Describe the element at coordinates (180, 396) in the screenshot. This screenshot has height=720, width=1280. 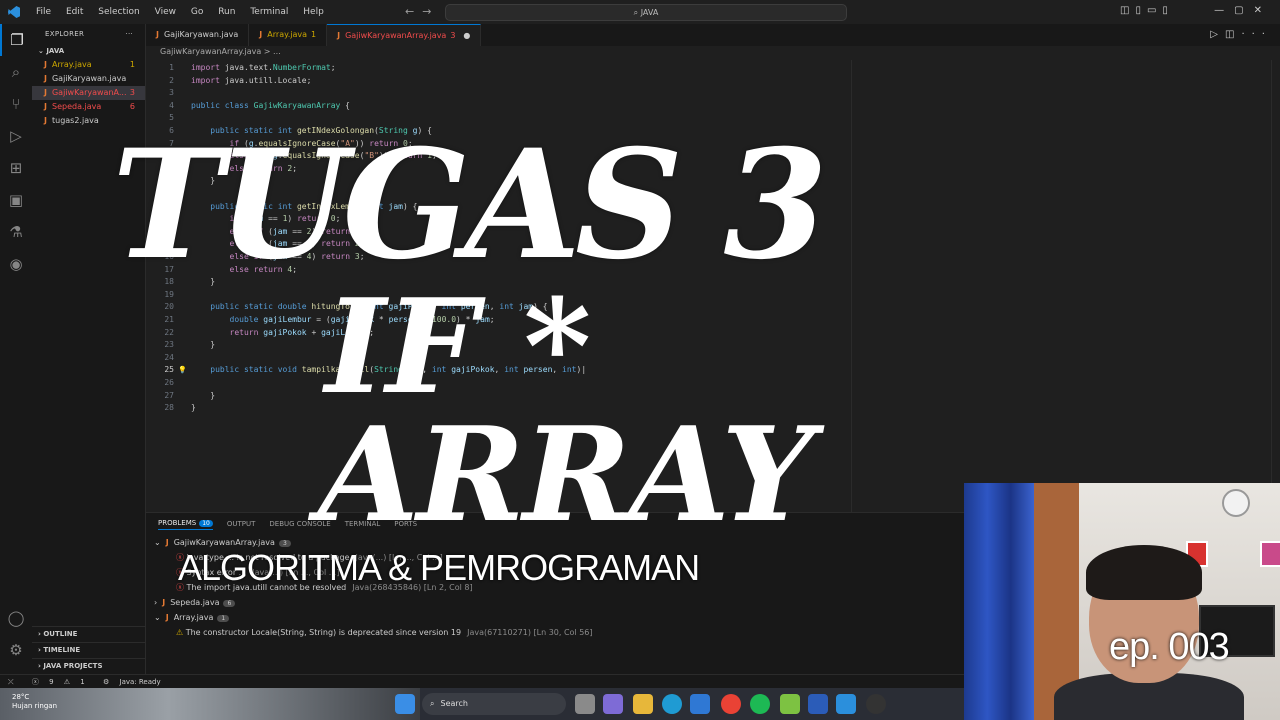
I see `code-line: 27 }` at that location.